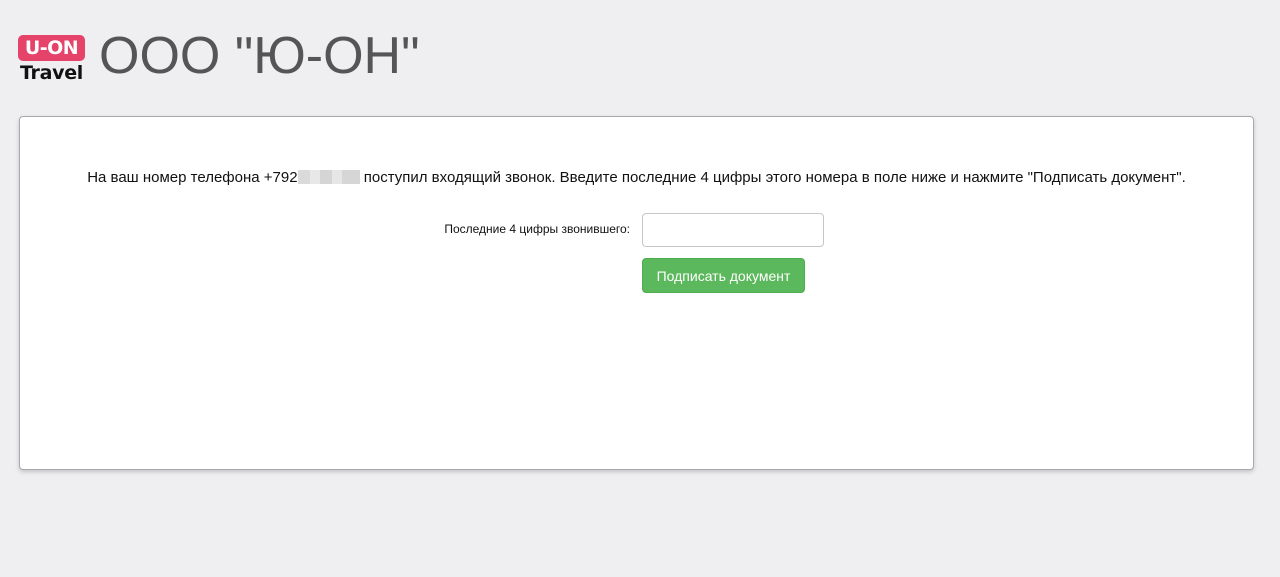 This screenshot has width=1280, height=577. Describe the element at coordinates (328, 177) in the screenshot. I see `masked-phone-digits` at that location.